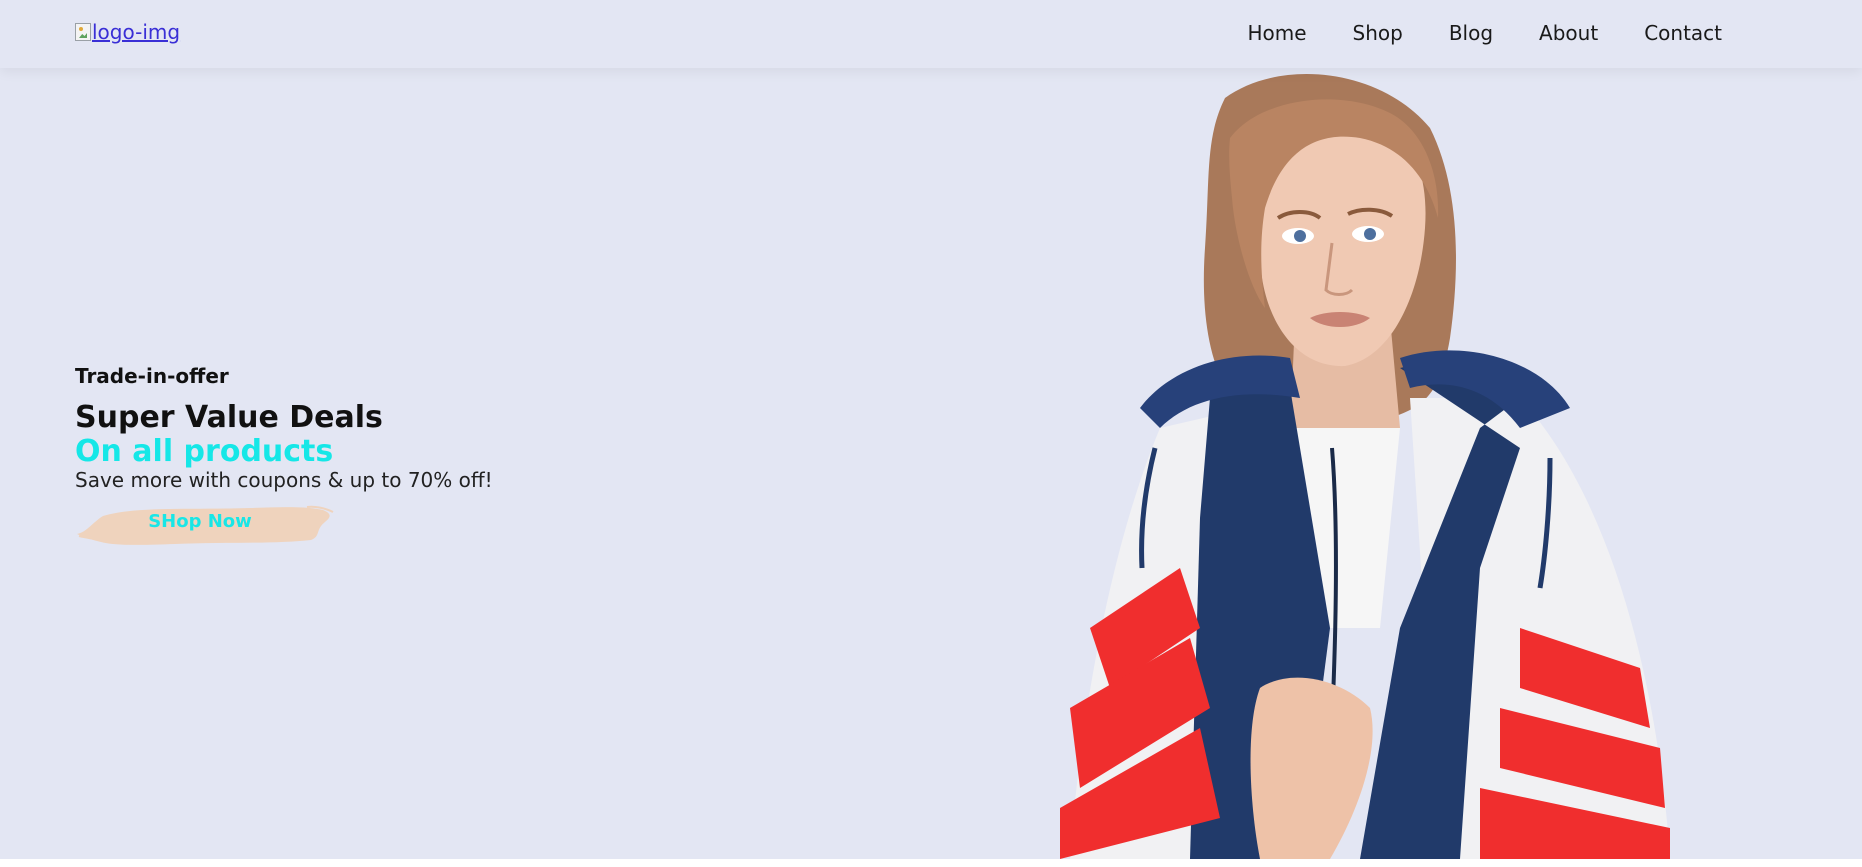  What do you see at coordinates (931, 863) in the screenshot?
I see `page-bottom-strip` at bounding box center [931, 863].